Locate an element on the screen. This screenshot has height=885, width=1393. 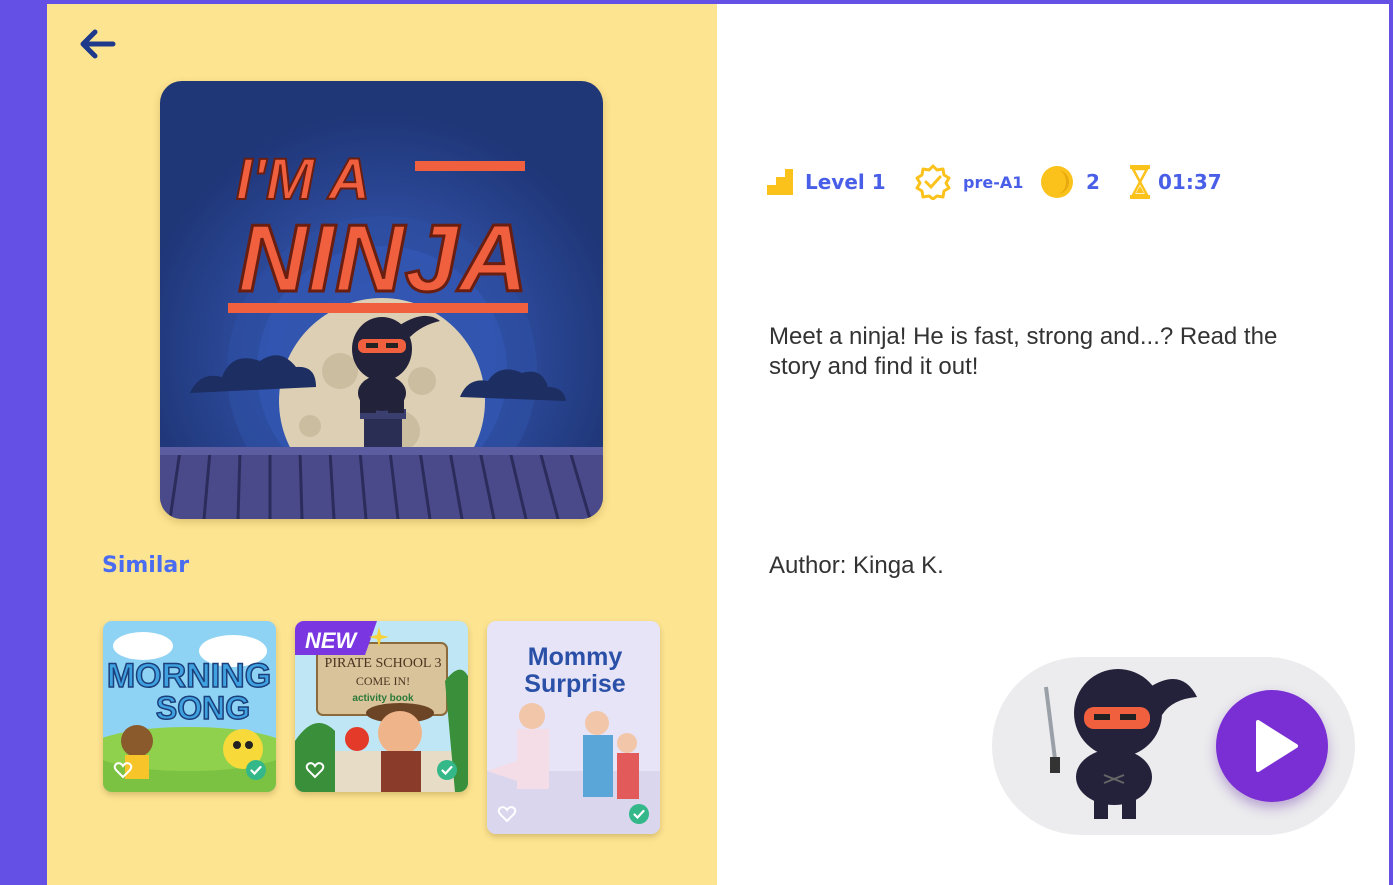
new-badge: NEW is located at coordinates (332, 640).